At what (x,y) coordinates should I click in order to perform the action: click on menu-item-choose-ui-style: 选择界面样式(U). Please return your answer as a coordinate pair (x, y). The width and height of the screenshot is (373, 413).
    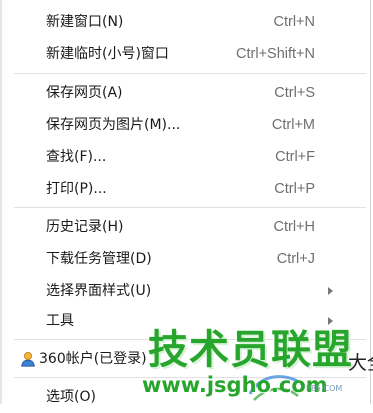
    Looking at the image, I should click on (185, 291).